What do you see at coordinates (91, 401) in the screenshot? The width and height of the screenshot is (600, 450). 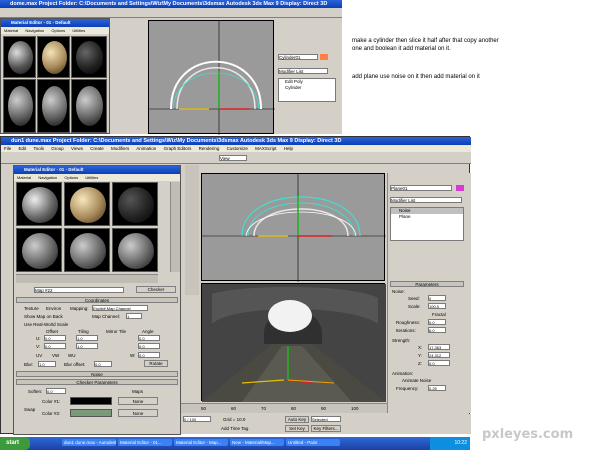 I see `color1-swatch` at bounding box center [91, 401].